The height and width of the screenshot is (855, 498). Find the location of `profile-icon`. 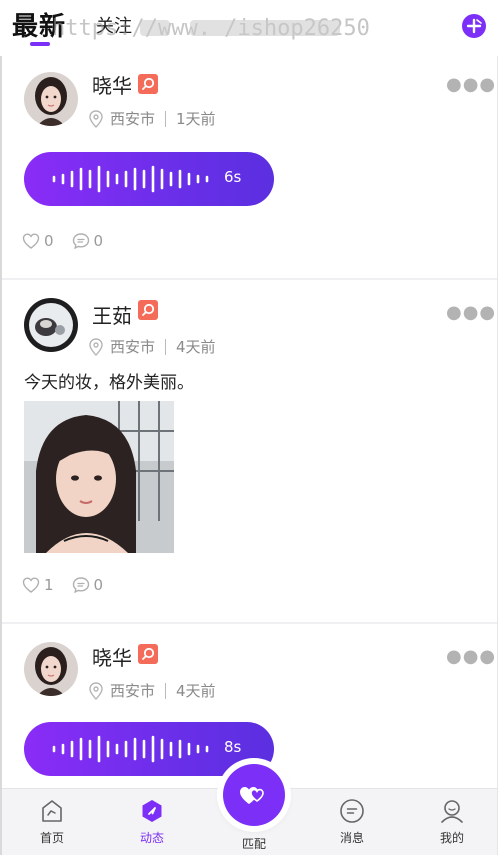

profile-icon is located at coordinates (452, 811).